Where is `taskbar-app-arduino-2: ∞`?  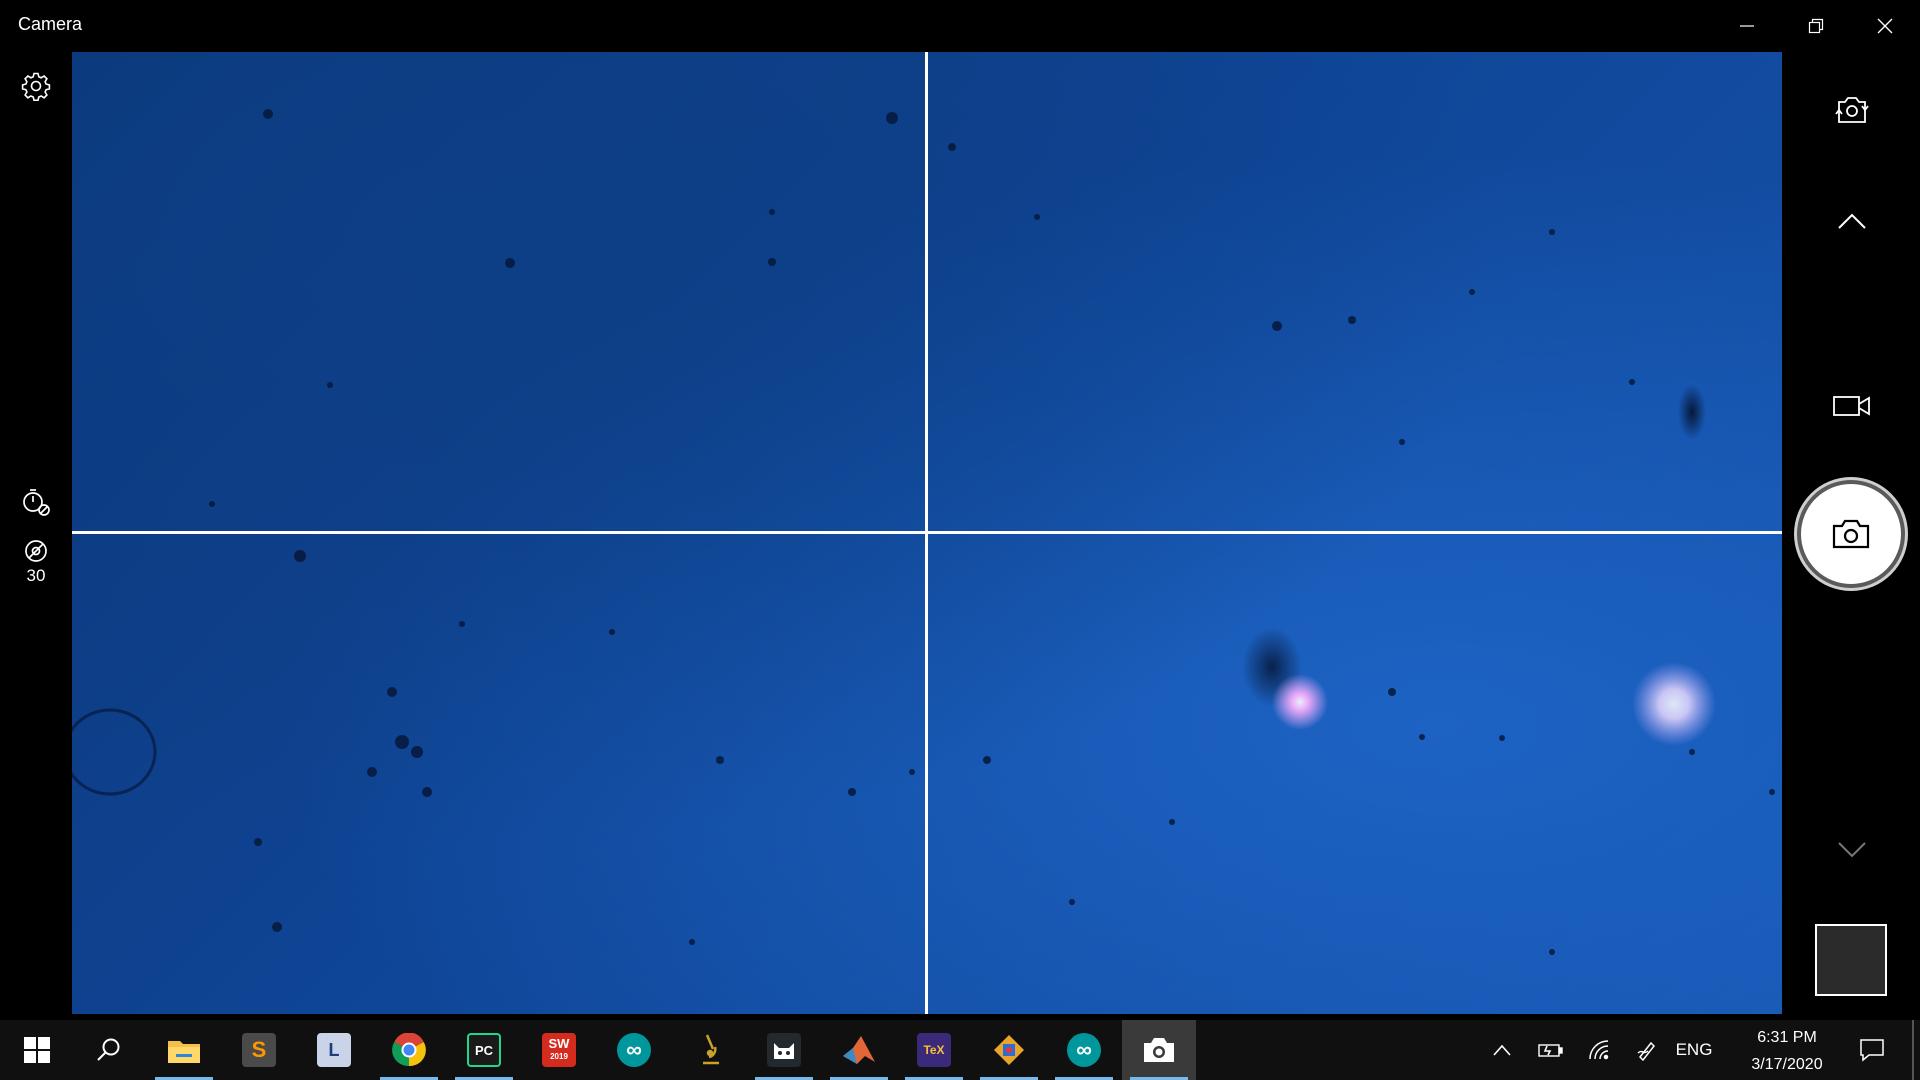
taskbar-app-arduino-2: ∞ is located at coordinates (1084, 1050).